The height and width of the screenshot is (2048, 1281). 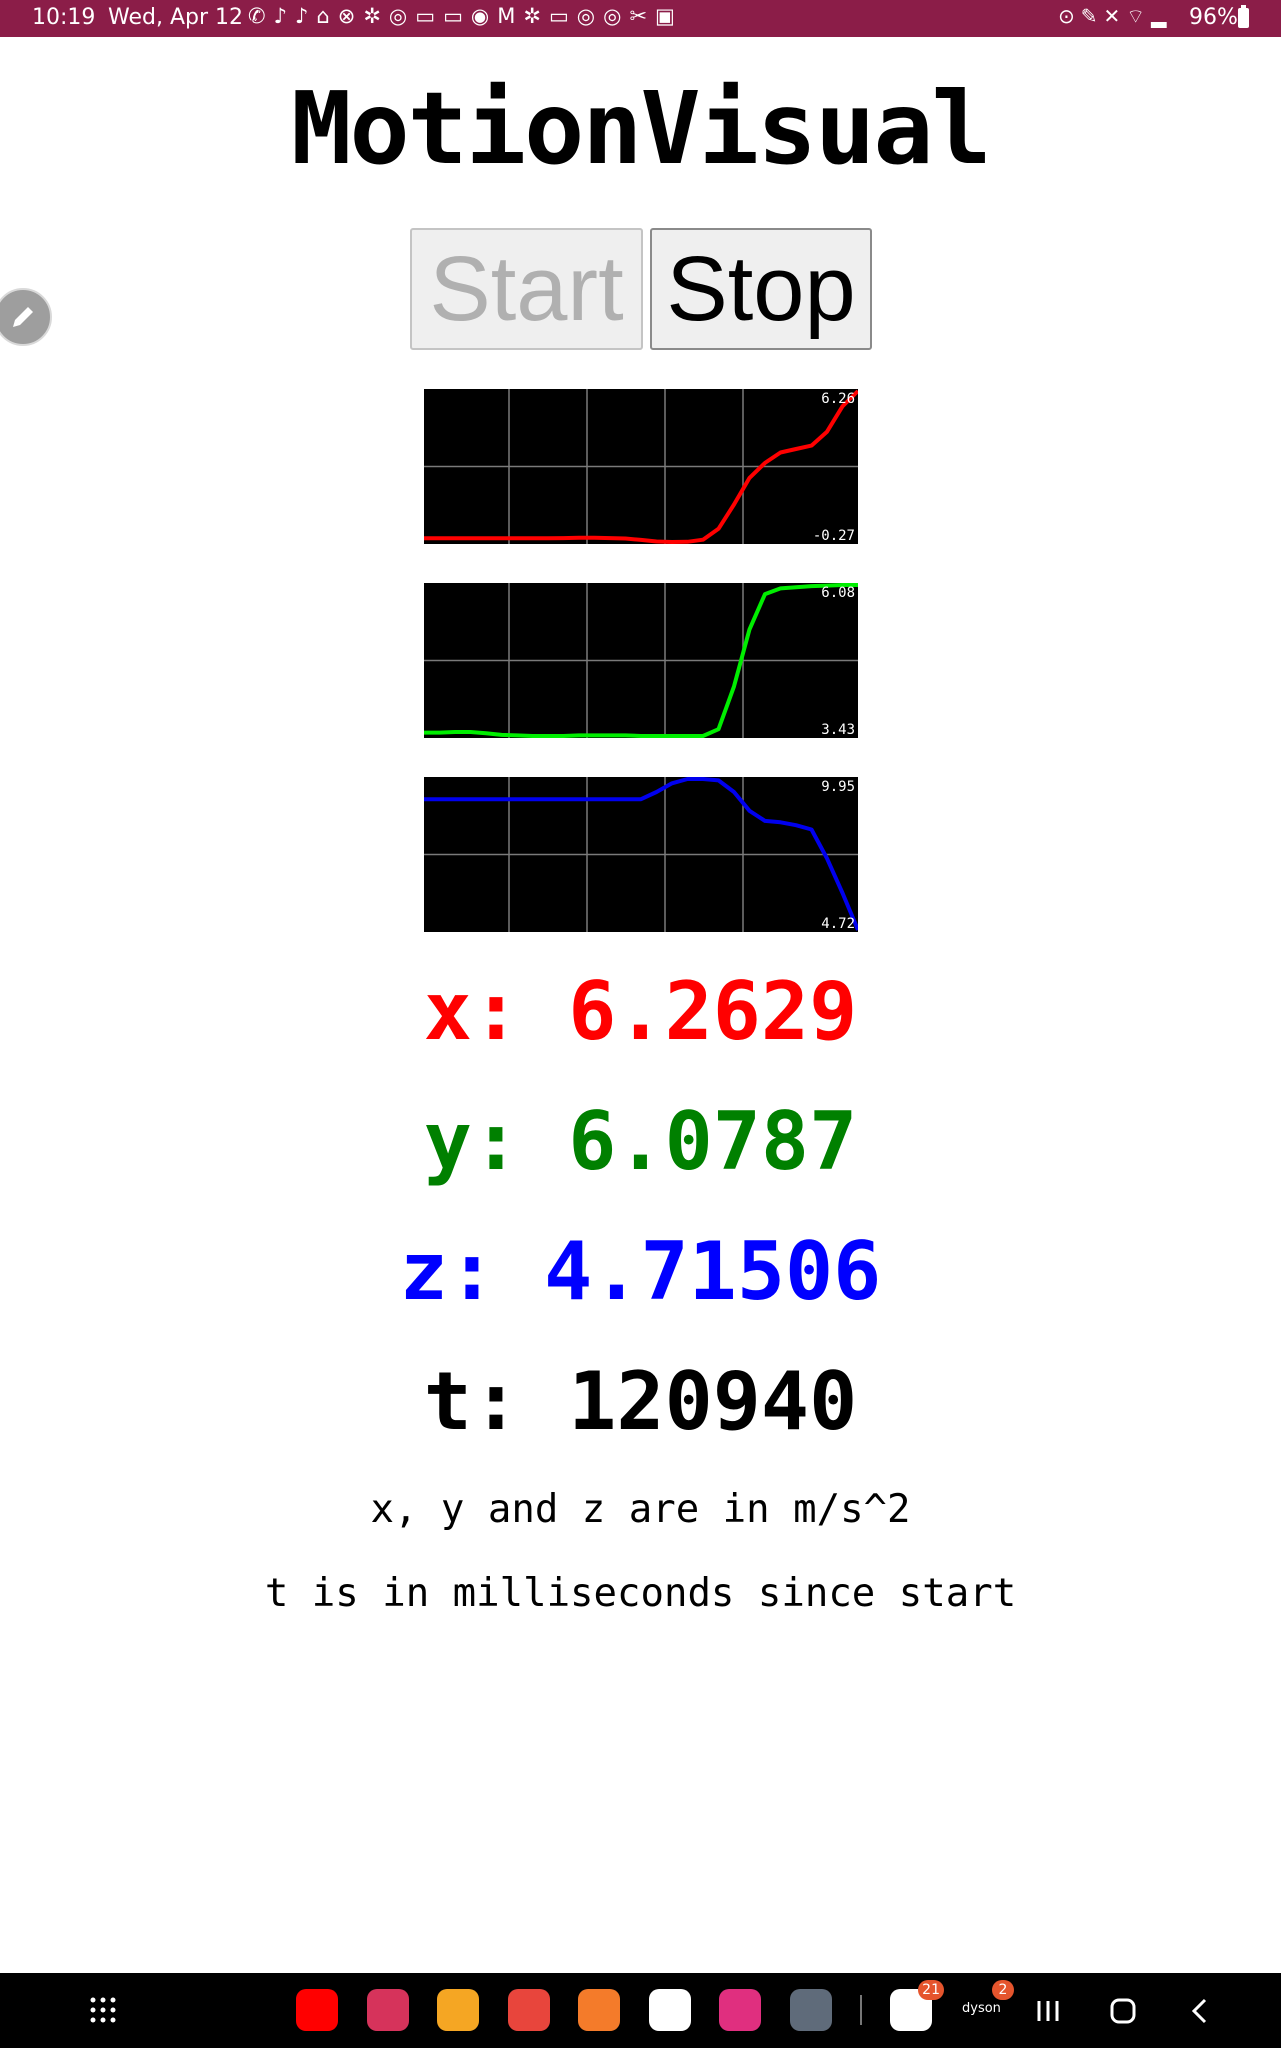 What do you see at coordinates (981, 2008) in the screenshot?
I see `dyson-label: dyson` at bounding box center [981, 2008].